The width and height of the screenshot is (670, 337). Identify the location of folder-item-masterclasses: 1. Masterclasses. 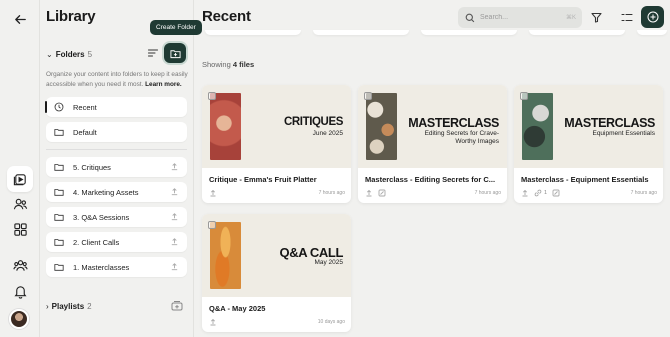
(116, 267).